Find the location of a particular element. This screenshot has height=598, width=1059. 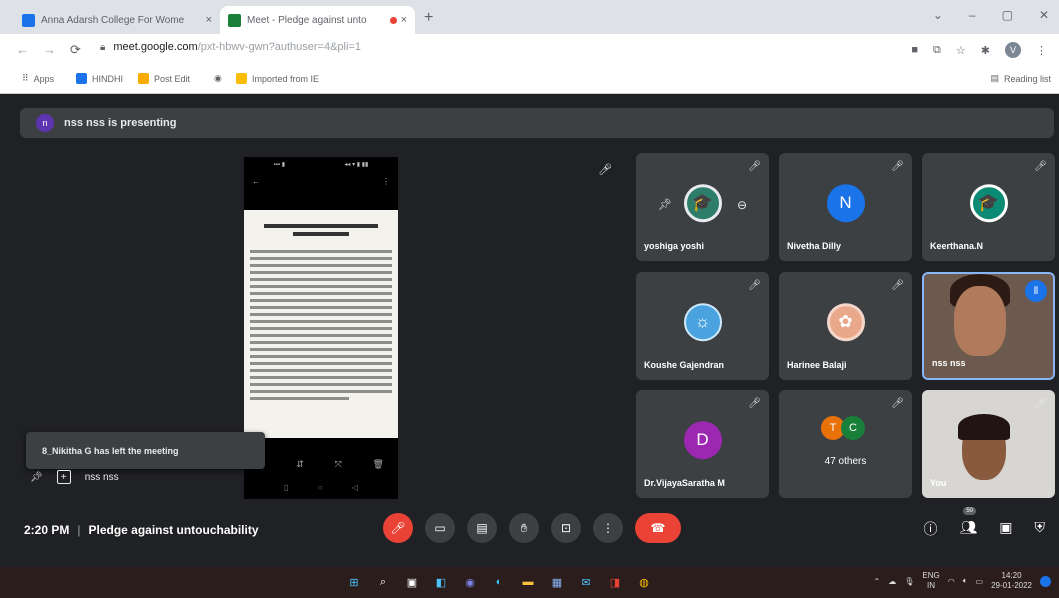

store-icon: ▦ is located at coordinates (557, 582).